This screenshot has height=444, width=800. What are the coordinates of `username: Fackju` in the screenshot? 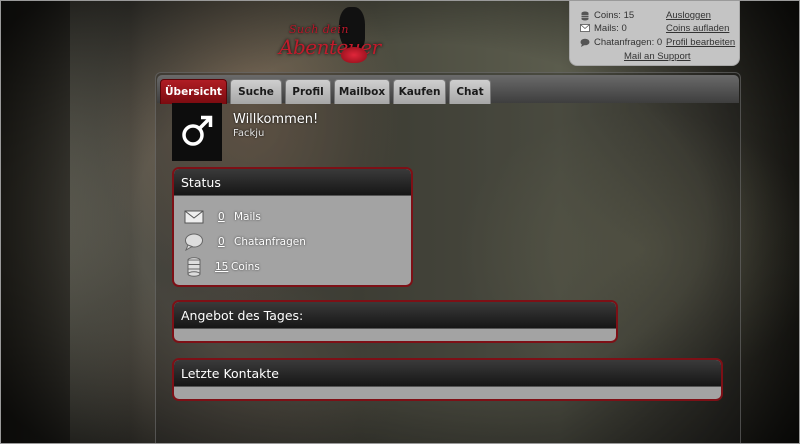 It's located at (249, 133).